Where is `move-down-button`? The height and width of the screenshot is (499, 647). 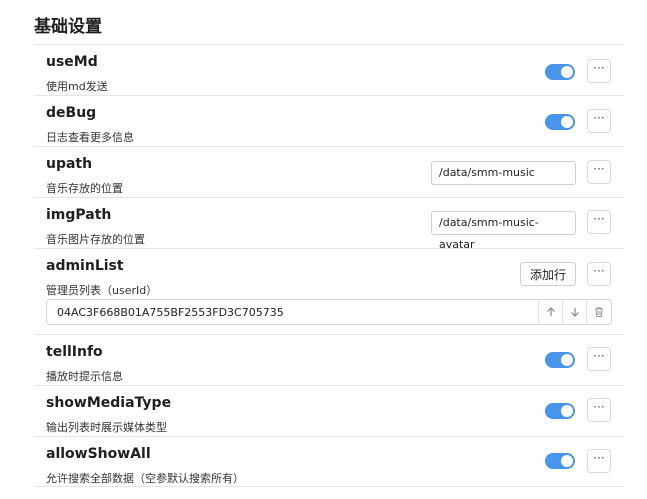 move-down-button is located at coordinates (574, 312).